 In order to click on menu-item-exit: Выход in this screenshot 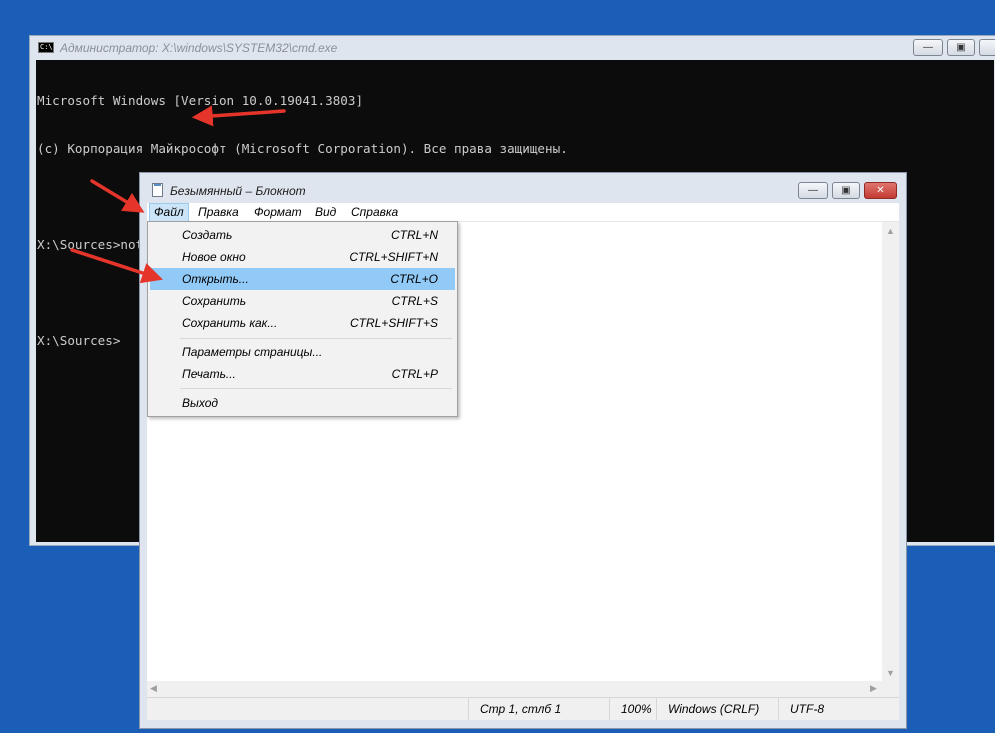, I will do `click(302, 403)`.